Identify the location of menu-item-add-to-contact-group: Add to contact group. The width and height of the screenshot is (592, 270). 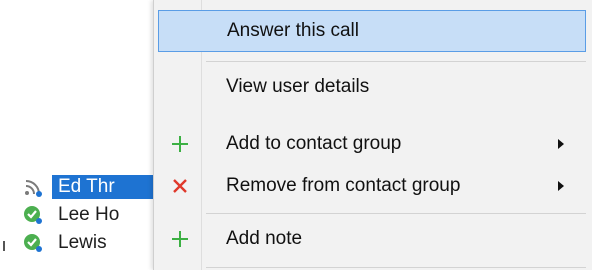
(372, 144).